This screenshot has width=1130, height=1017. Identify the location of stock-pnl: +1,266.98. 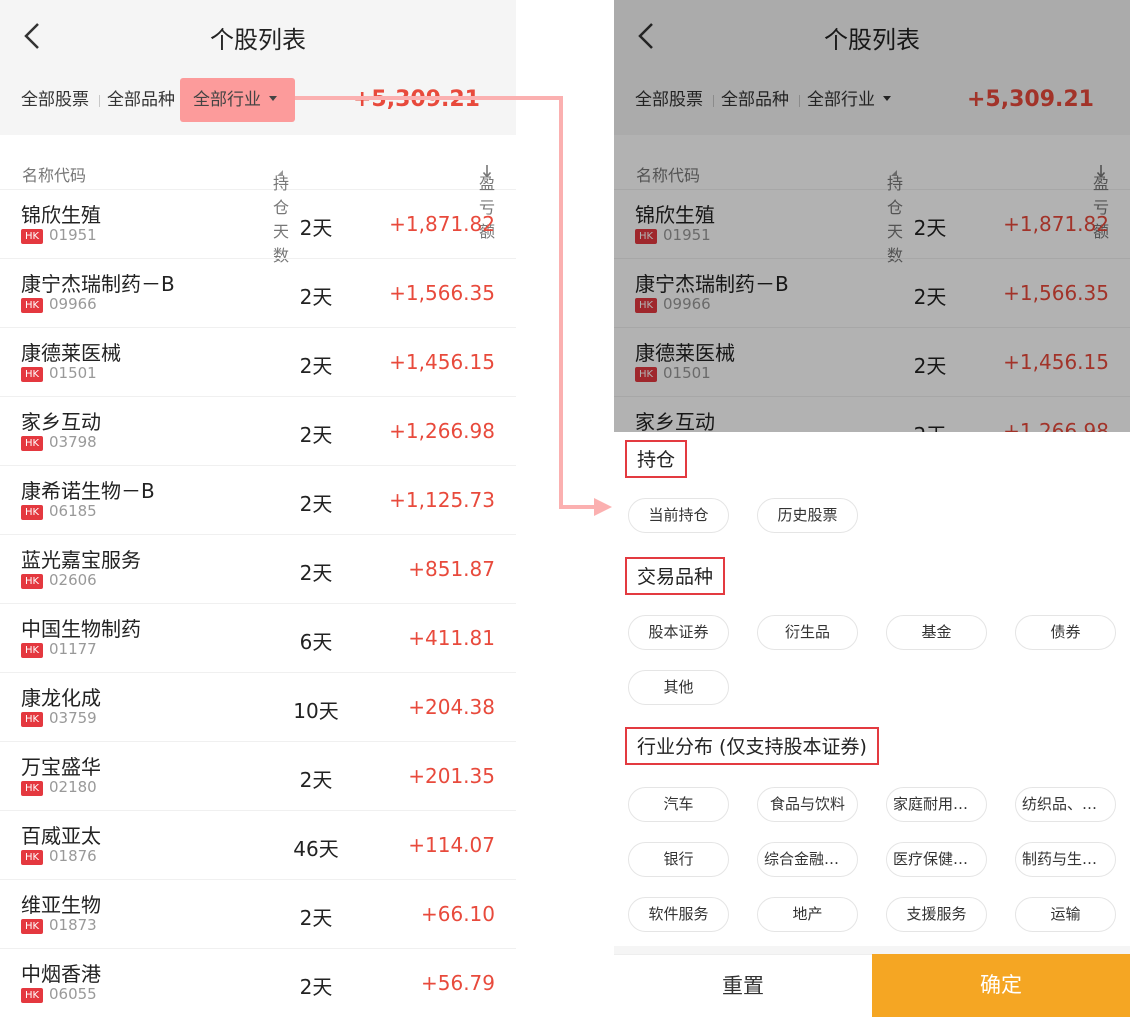
(442, 431).